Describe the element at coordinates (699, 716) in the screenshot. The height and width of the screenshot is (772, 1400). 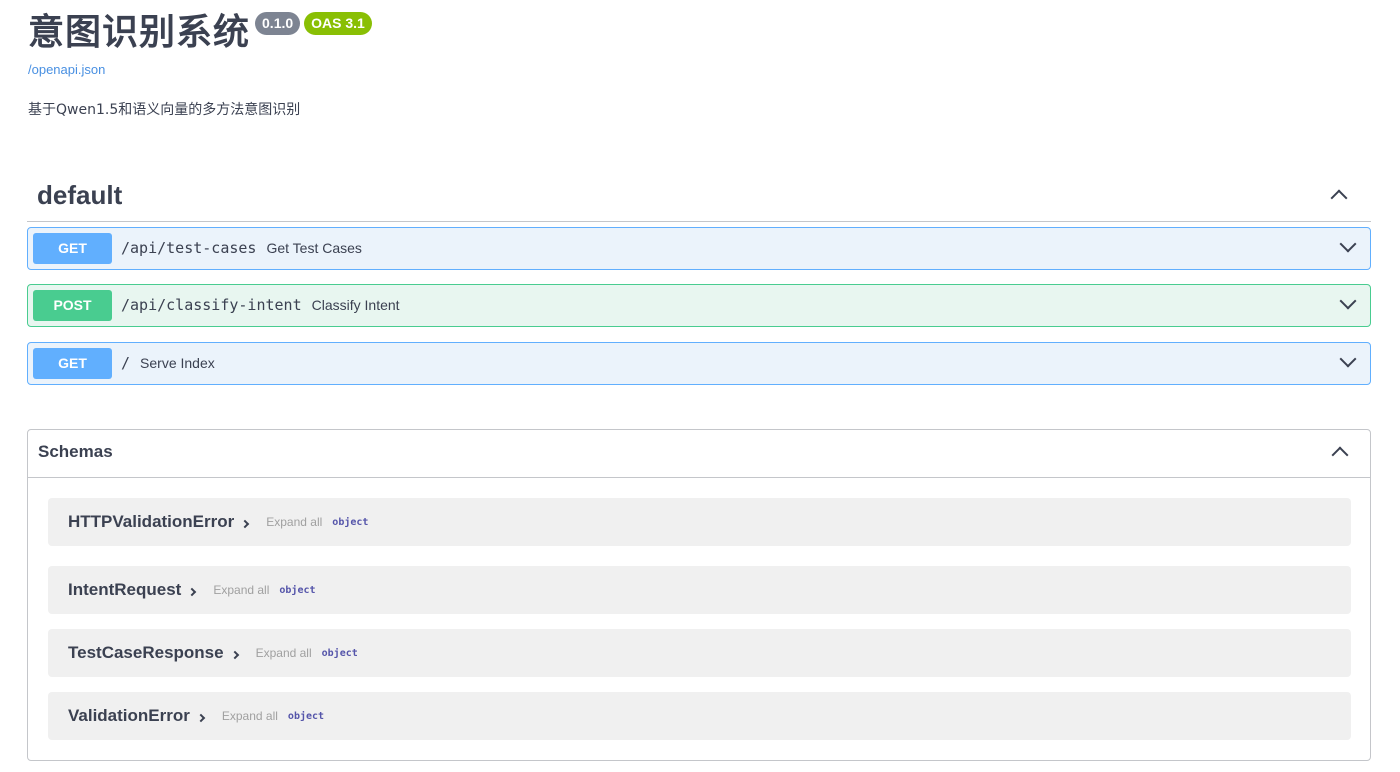
I see `model-validationerror: ValidationError Expand all object` at that location.